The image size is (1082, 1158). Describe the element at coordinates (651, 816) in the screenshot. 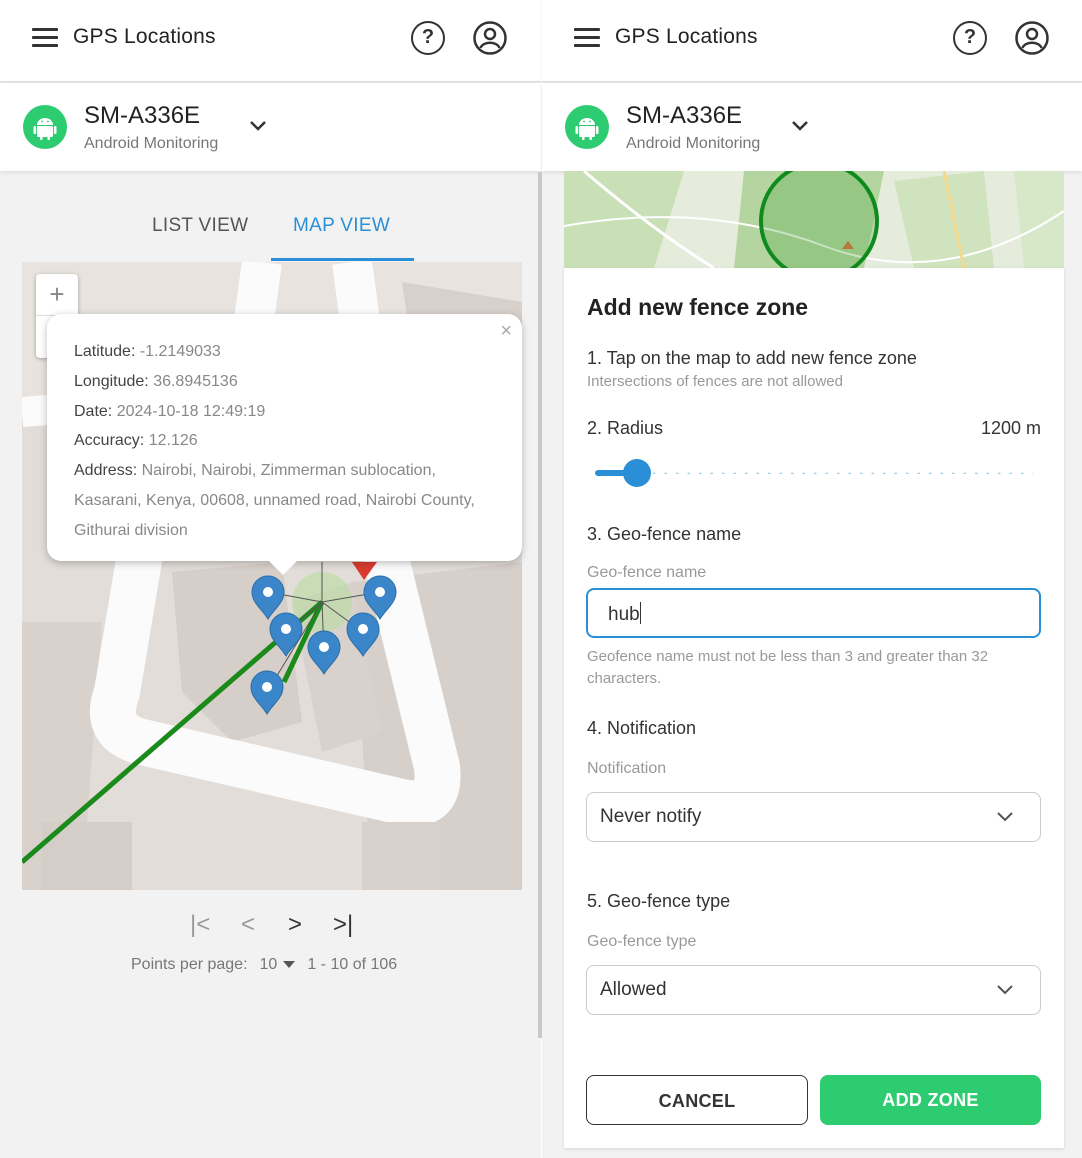

I see `notification-value: Never notify` at that location.